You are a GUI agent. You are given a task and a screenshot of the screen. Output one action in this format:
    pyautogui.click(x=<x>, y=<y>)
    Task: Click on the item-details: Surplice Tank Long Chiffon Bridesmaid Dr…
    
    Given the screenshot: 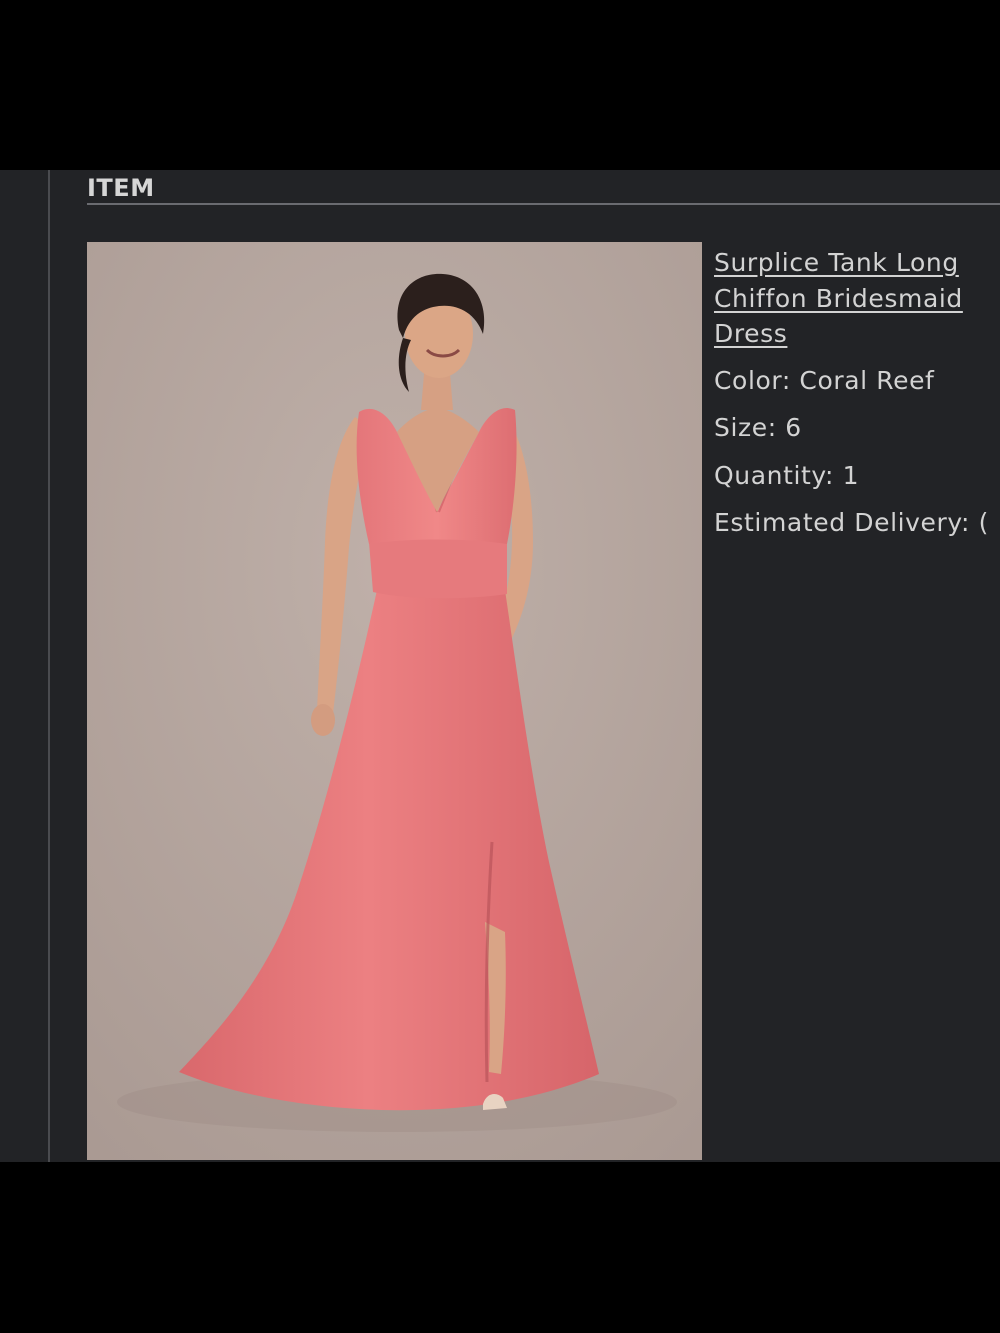 What is the action you would take?
    pyautogui.click(x=857, y=396)
    